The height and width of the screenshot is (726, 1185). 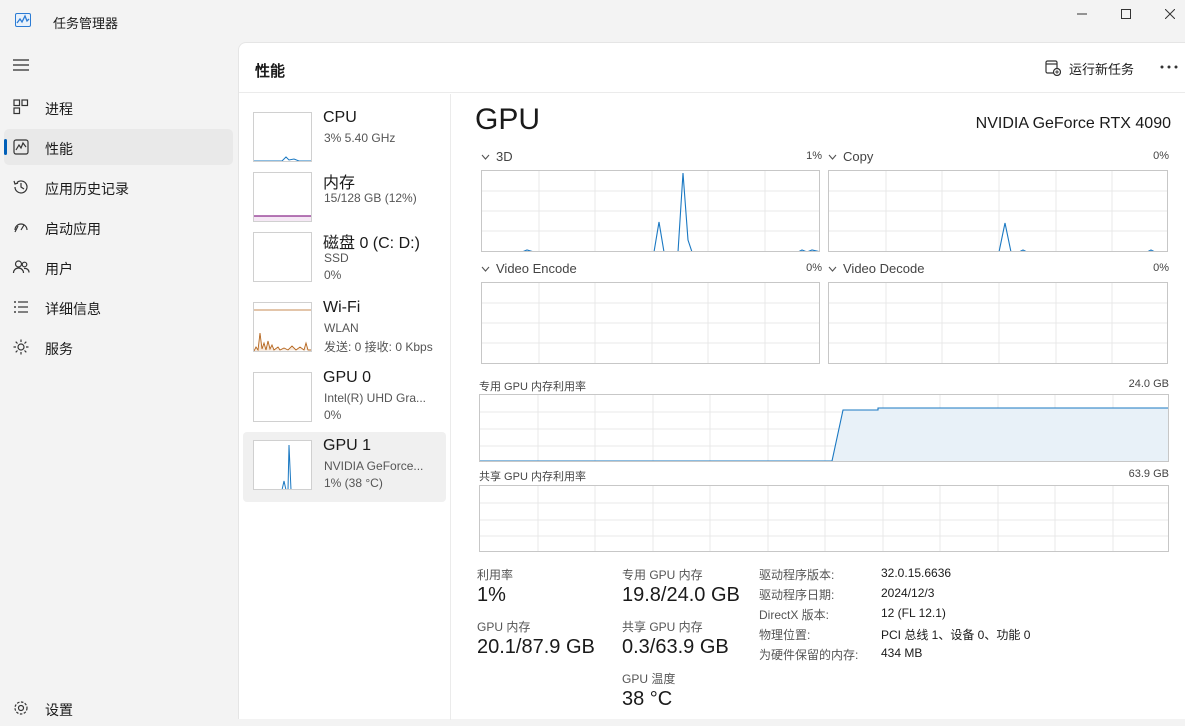 I want to click on sidebar-item-processes: 进程, so click(x=118, y=107).